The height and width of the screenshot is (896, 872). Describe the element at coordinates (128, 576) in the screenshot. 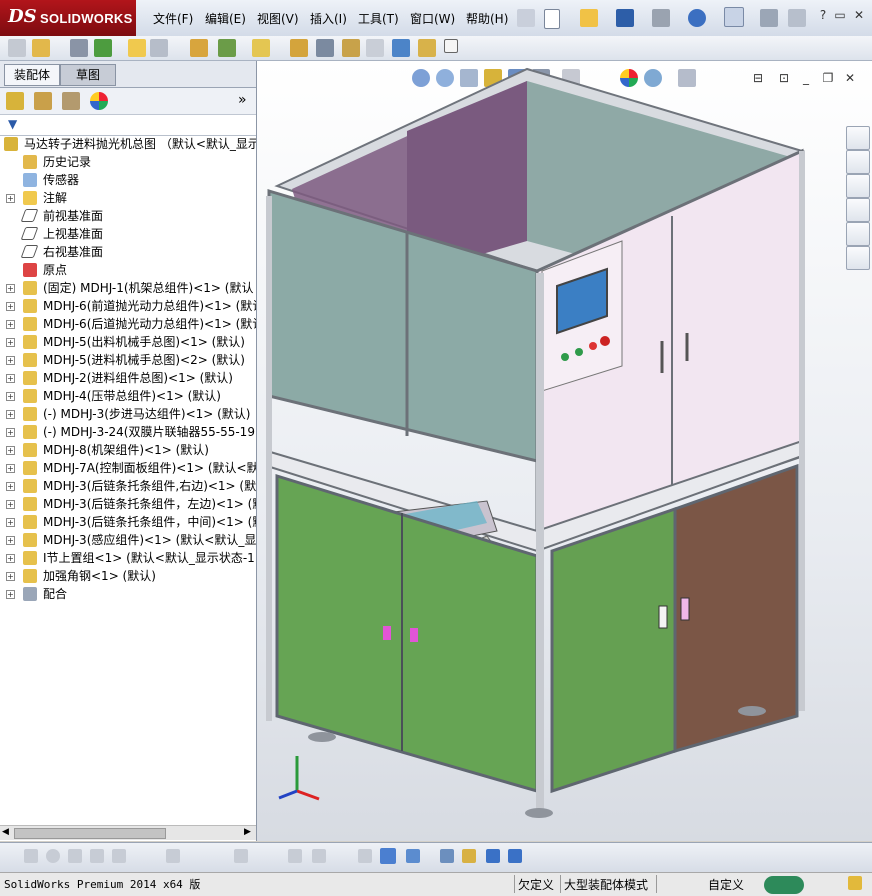

I see `tree-item-asm: + 加强角钢<1> (默认)` at that location.